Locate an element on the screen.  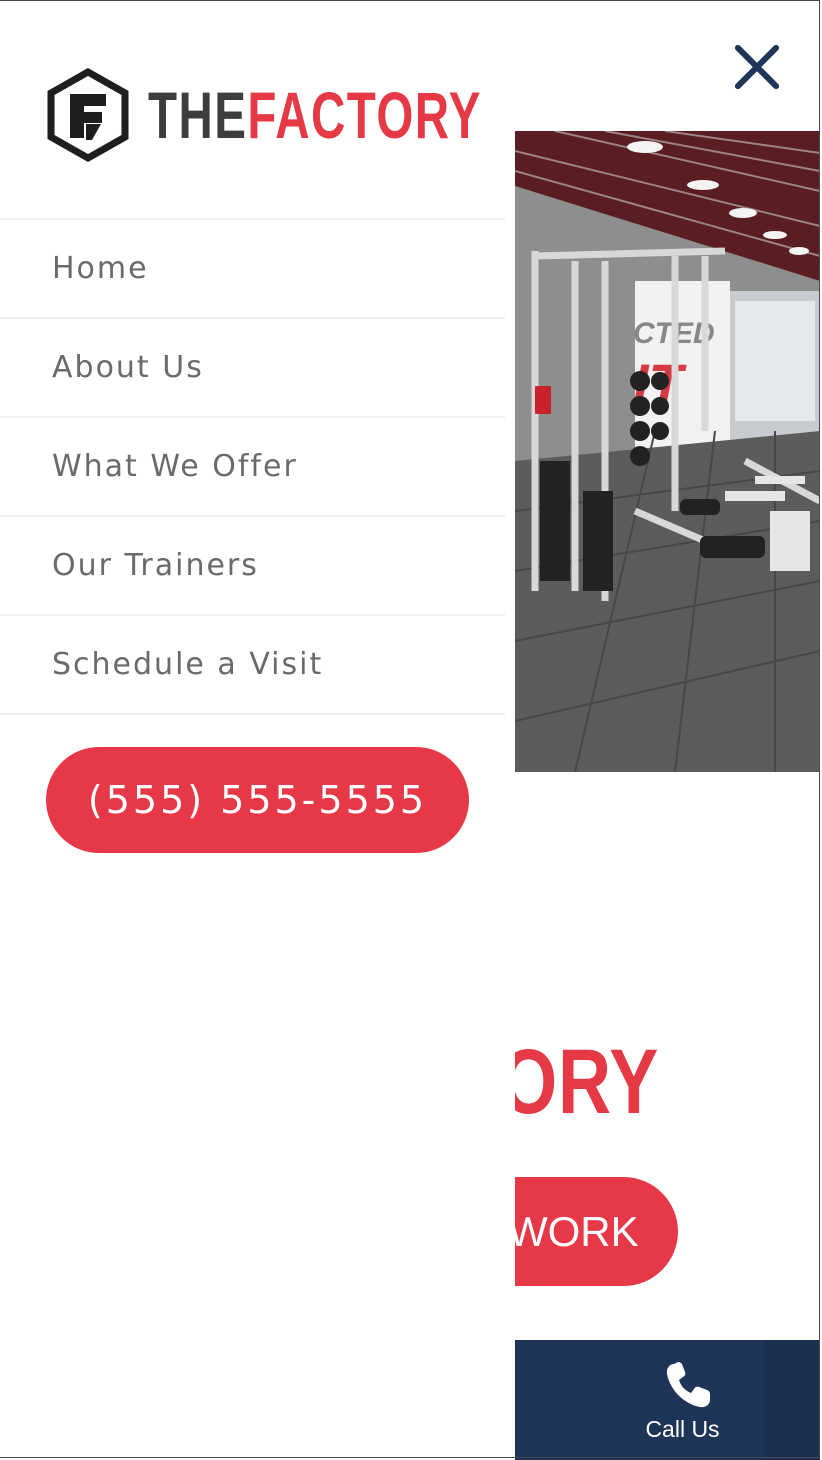
nav-item-schedule-a-visit: Schedule a Visit is located at coordinates (252, 665).